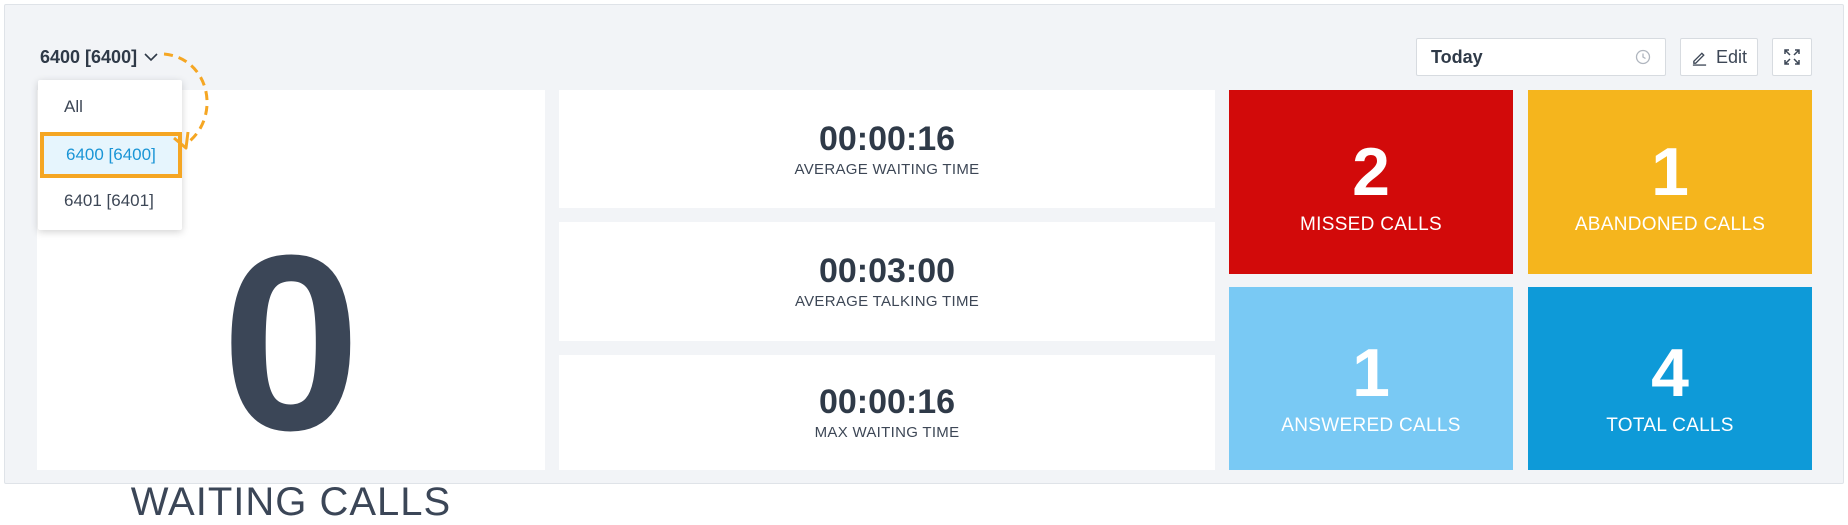 The width and height of the screenshot is (1848, 525). I want to click on answered-calls-tile: 1 ANSWERED CALLS, so click(1371, 378).